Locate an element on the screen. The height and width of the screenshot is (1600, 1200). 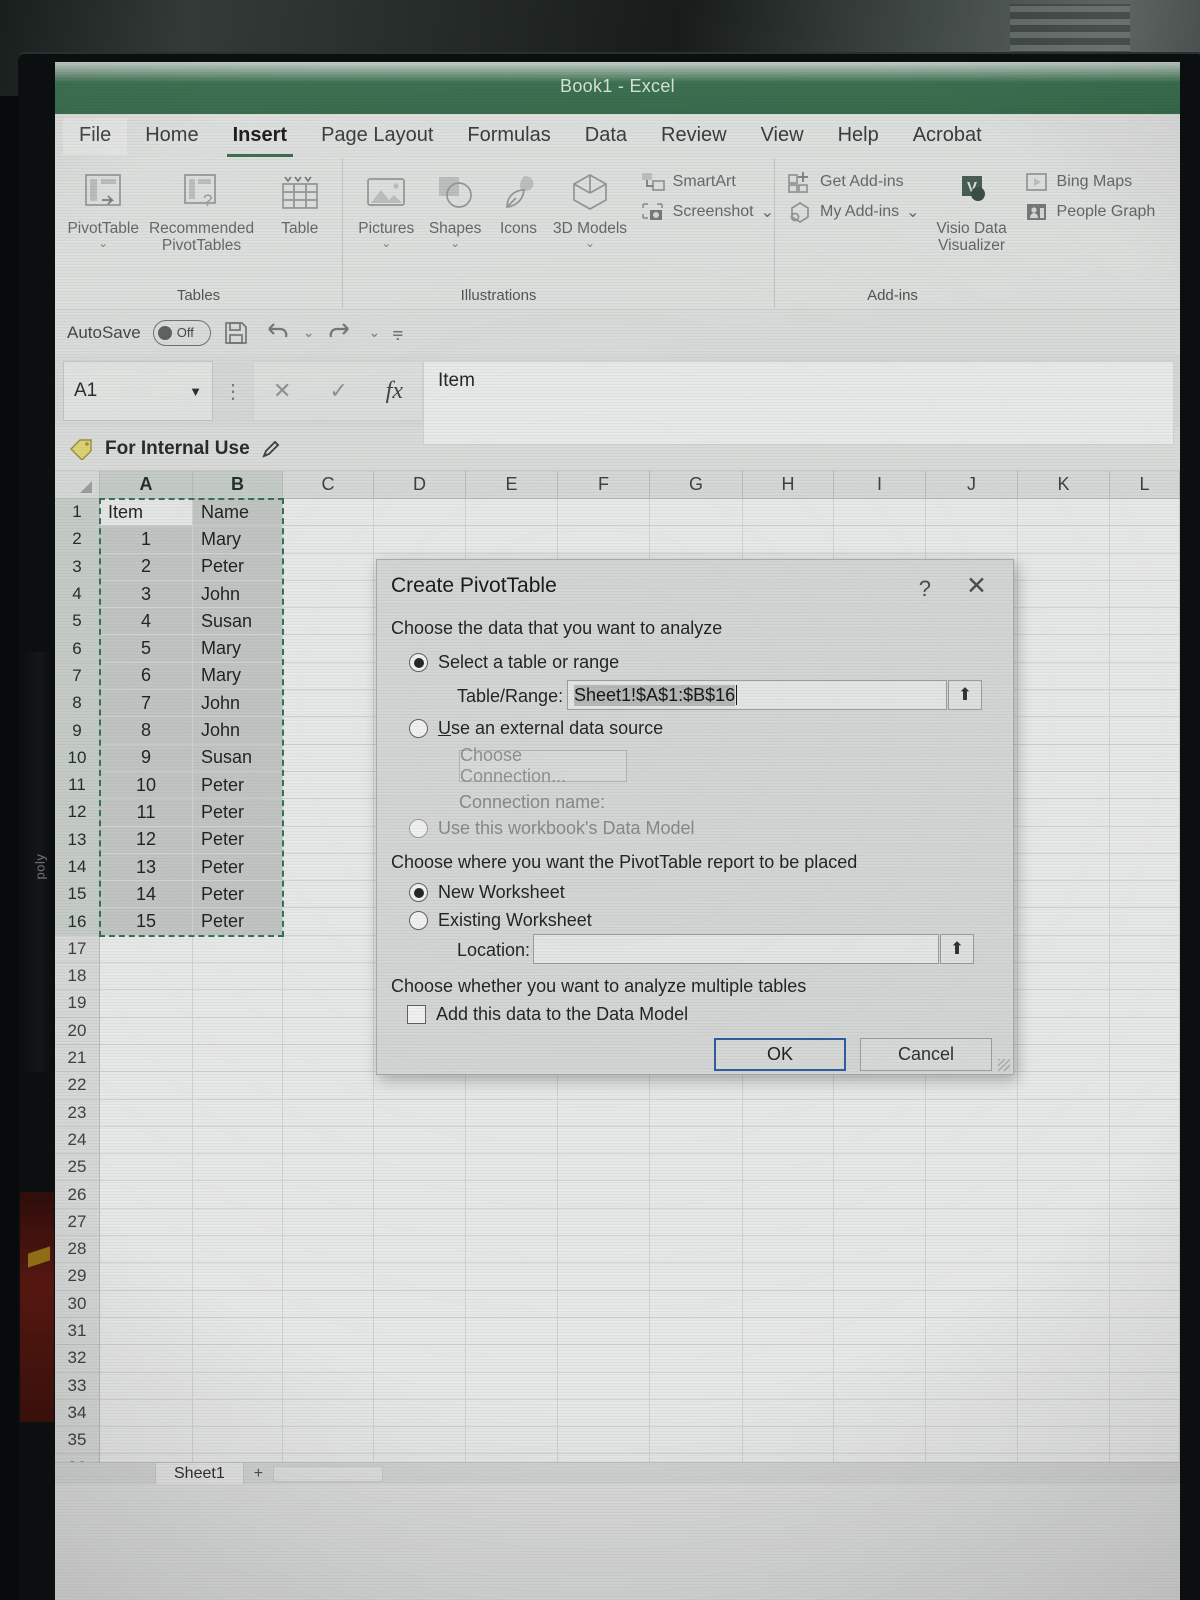
redo-dropdown-icon: ⌄ is located at coordinates (374, 332).